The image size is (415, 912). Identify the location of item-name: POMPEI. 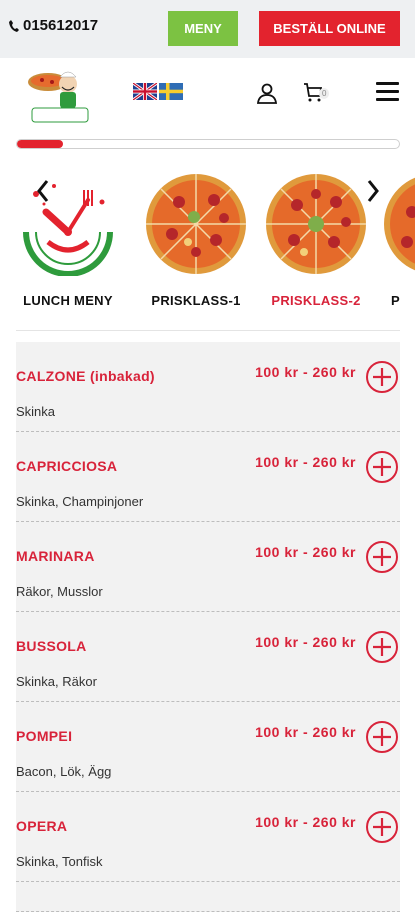
(44, 736).